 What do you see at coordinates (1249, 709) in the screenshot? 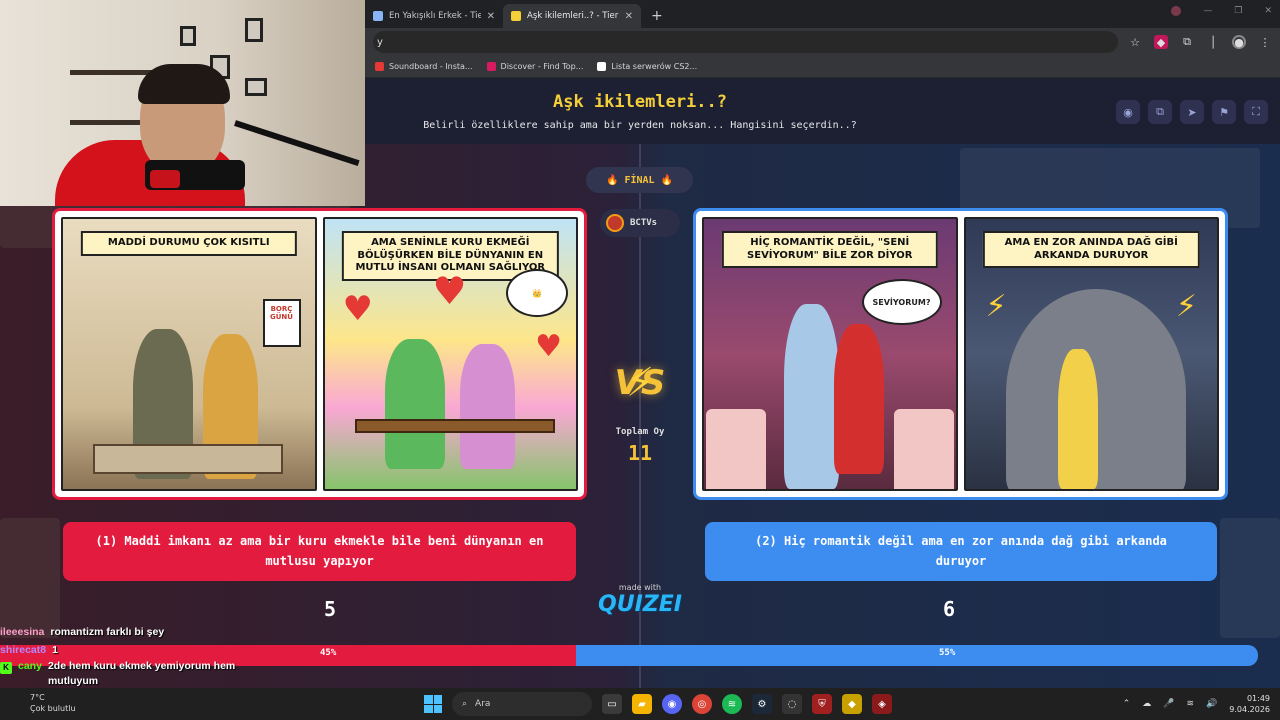
I see `clock-date: 9.04.2026` at bounding box center [1249, 709].